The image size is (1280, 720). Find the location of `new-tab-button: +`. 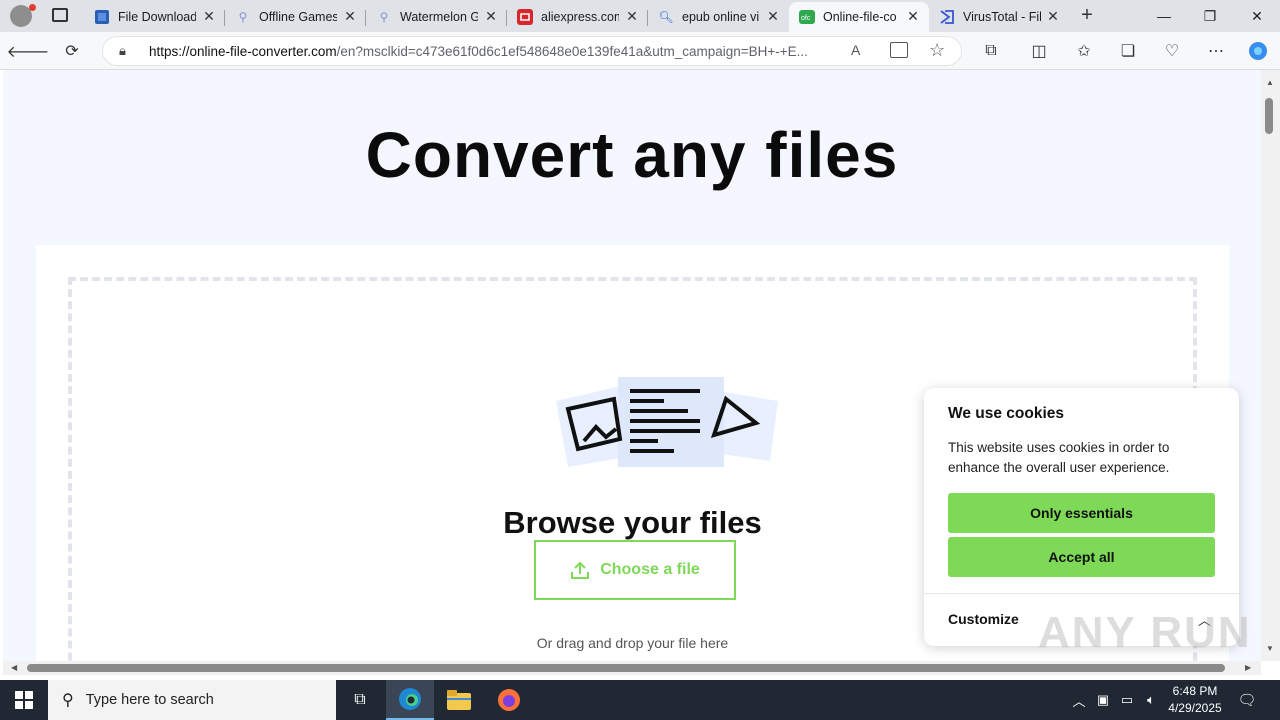

new-tab-button: + is located at coordinates (1087, 15).